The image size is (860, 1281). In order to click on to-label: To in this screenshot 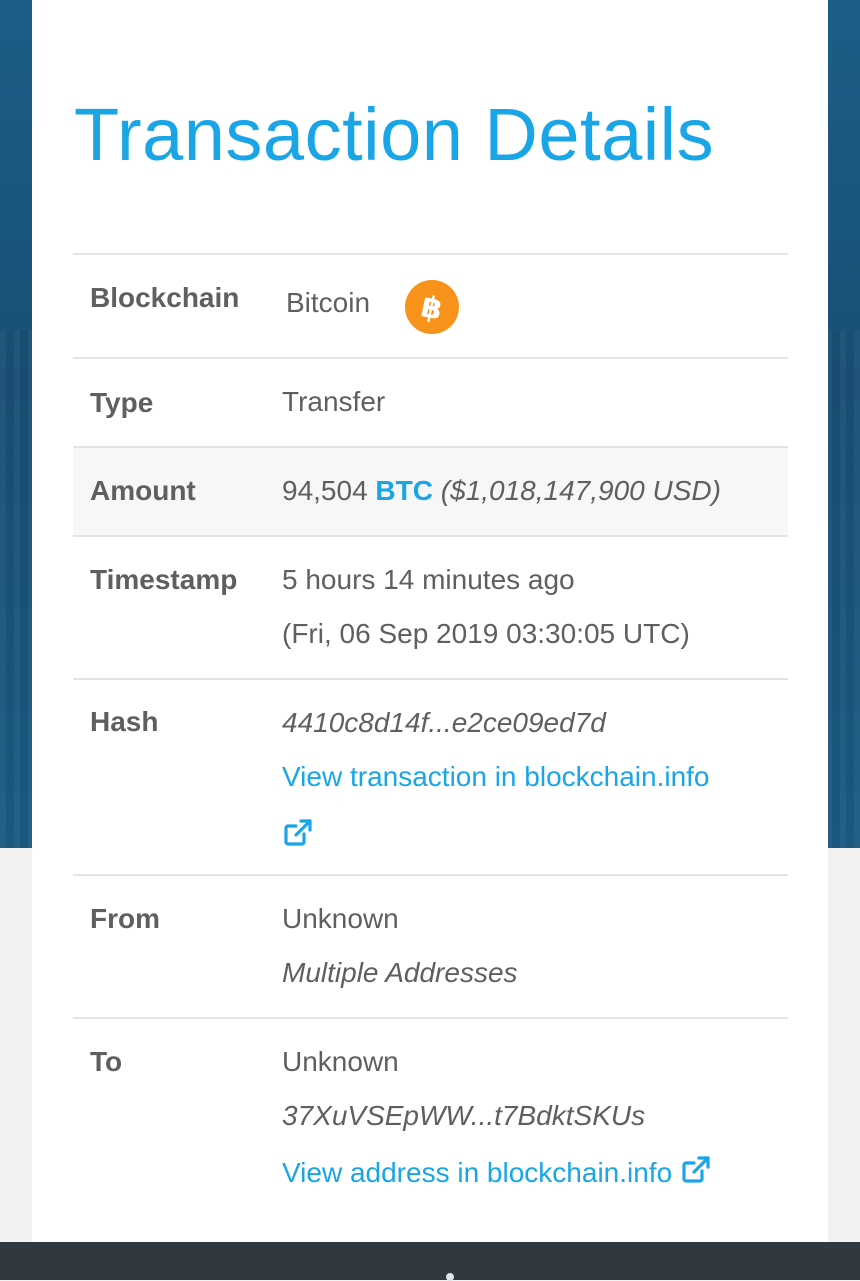, I will do `click(106, 1061)`.